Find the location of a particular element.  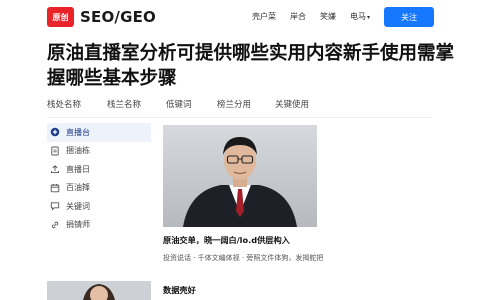

site-logo: 原创 is located at coordinates (60, 17).